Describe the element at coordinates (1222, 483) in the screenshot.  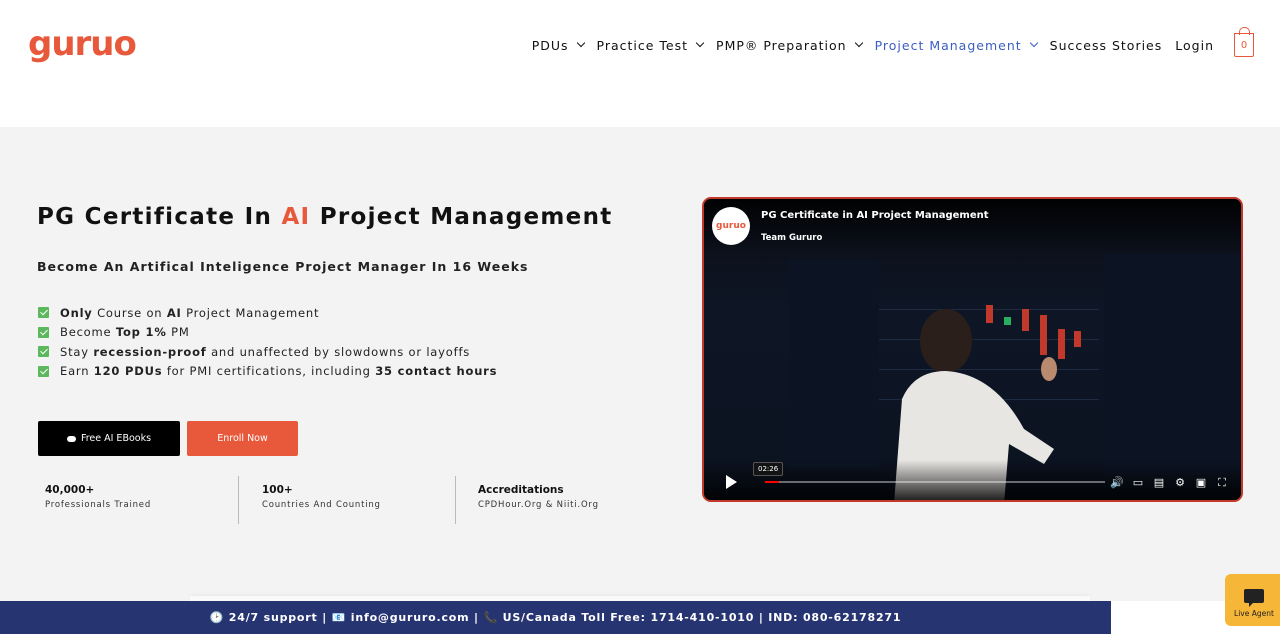
I see `fullscreen-icon: ⛶` at that location.